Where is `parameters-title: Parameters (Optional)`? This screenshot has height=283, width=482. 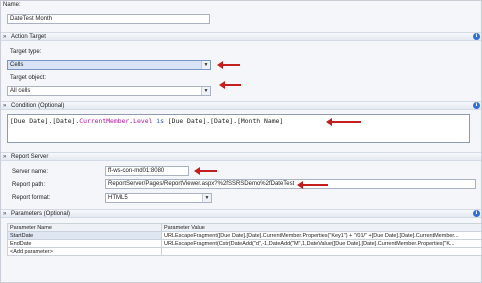
parameters-title: Parameters (Optional) is located at coordinates (41, 214).